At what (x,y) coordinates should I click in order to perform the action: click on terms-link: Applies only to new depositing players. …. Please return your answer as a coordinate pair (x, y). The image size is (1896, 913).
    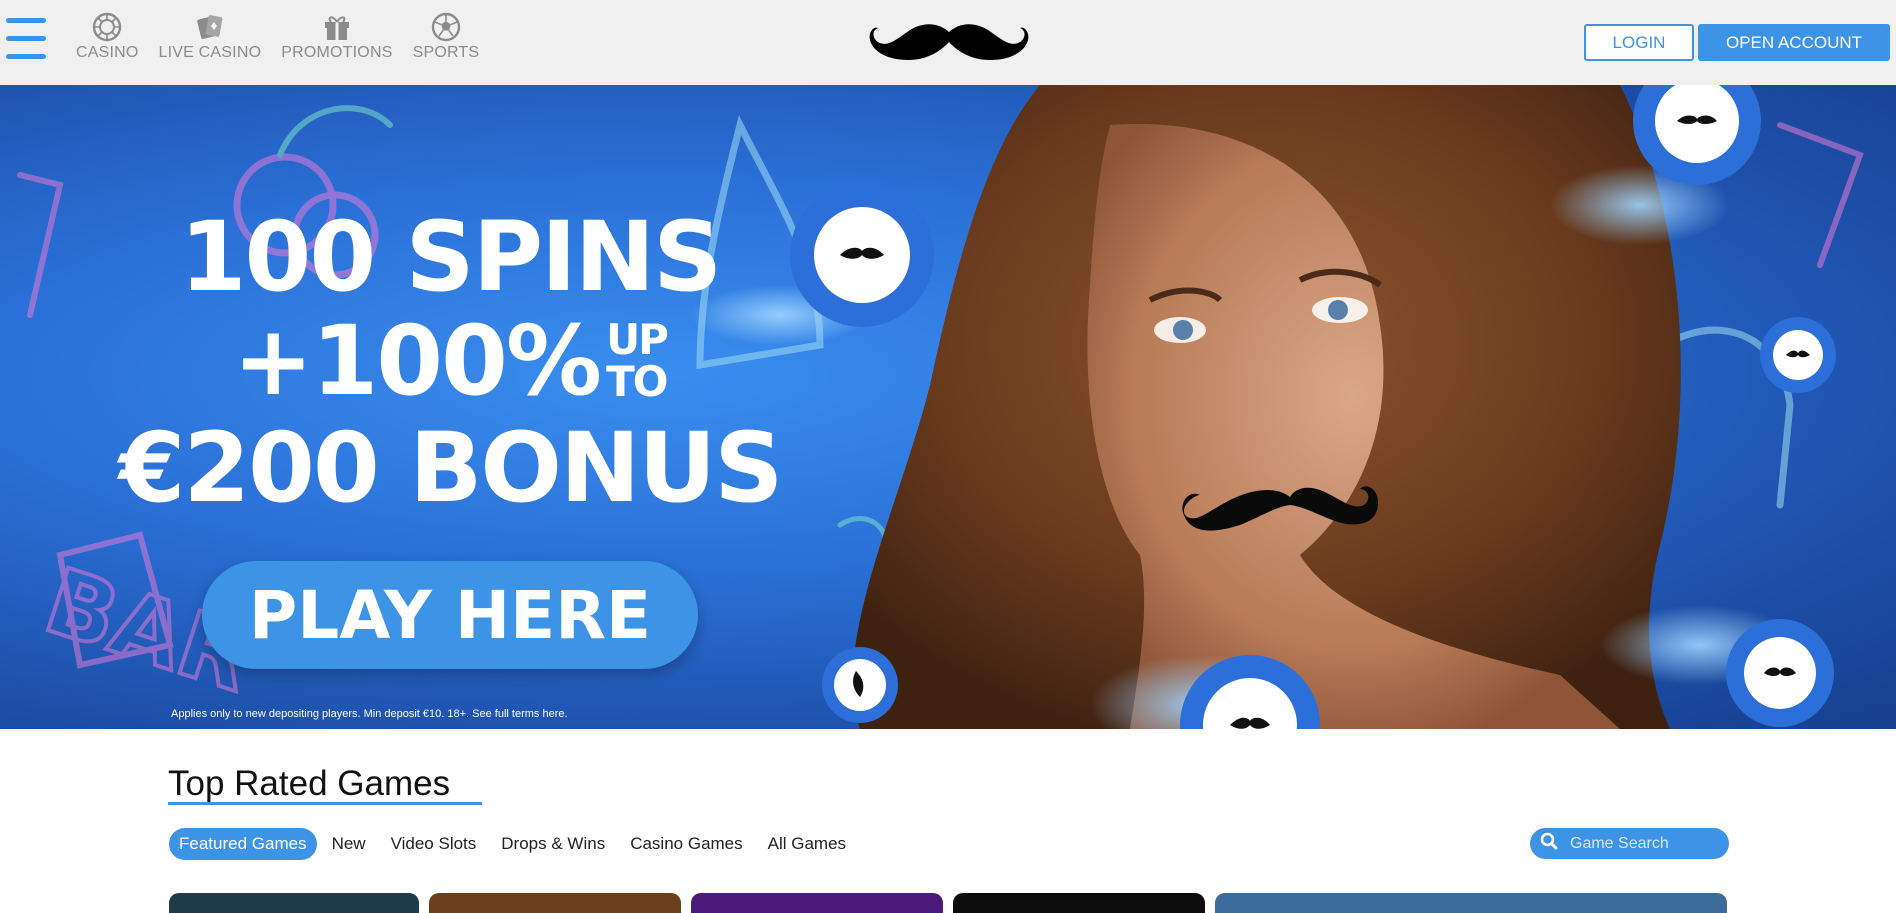
    Looking at the image, I should click on (369, 714).